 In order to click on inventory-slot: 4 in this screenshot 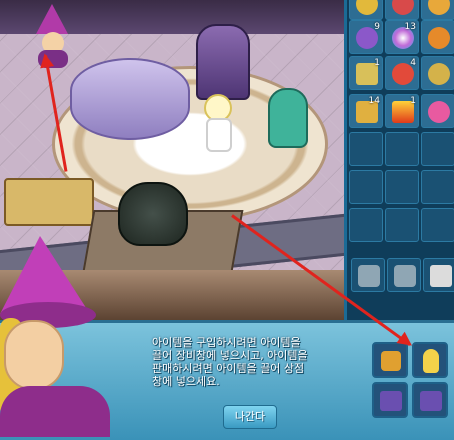, I will do `click(402, 73)`.